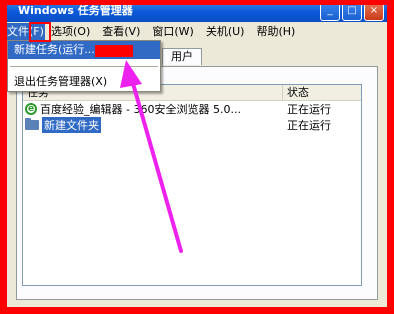 This screenshot has height=314, width=394. I want to click on menu-item-new-task: 新建任务(运行...), so click(84, 50).